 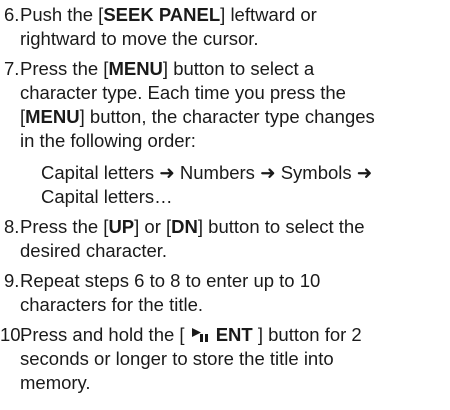 I want to click on step-line: Push the [SEEK PANEL] leftward or, so click(x=168, y=14).